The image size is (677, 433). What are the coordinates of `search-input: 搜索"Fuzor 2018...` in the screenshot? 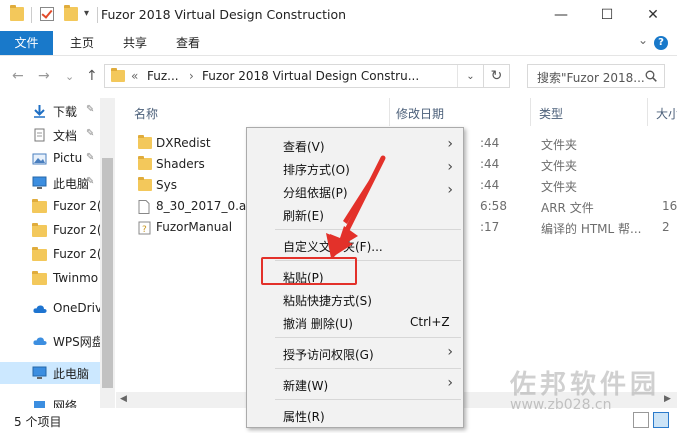 It's located at (591, 77).